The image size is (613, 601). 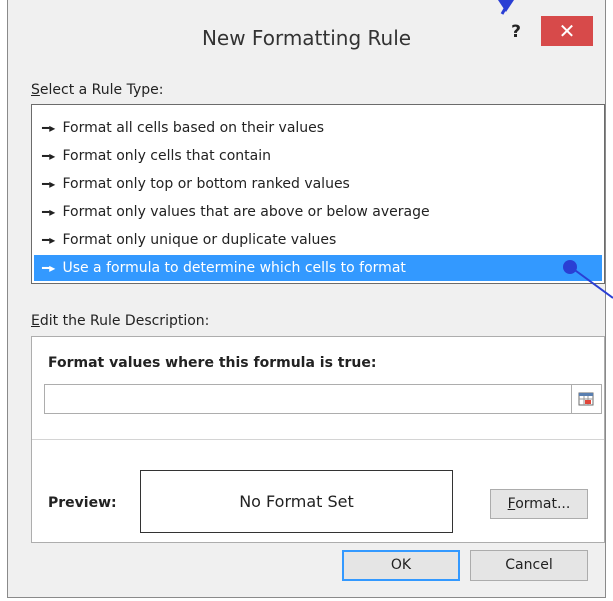 What do you see at coordinates (296, 501) in the screenshot?
I see `preview-box: No Format Set` at bounding box center [296, 501].